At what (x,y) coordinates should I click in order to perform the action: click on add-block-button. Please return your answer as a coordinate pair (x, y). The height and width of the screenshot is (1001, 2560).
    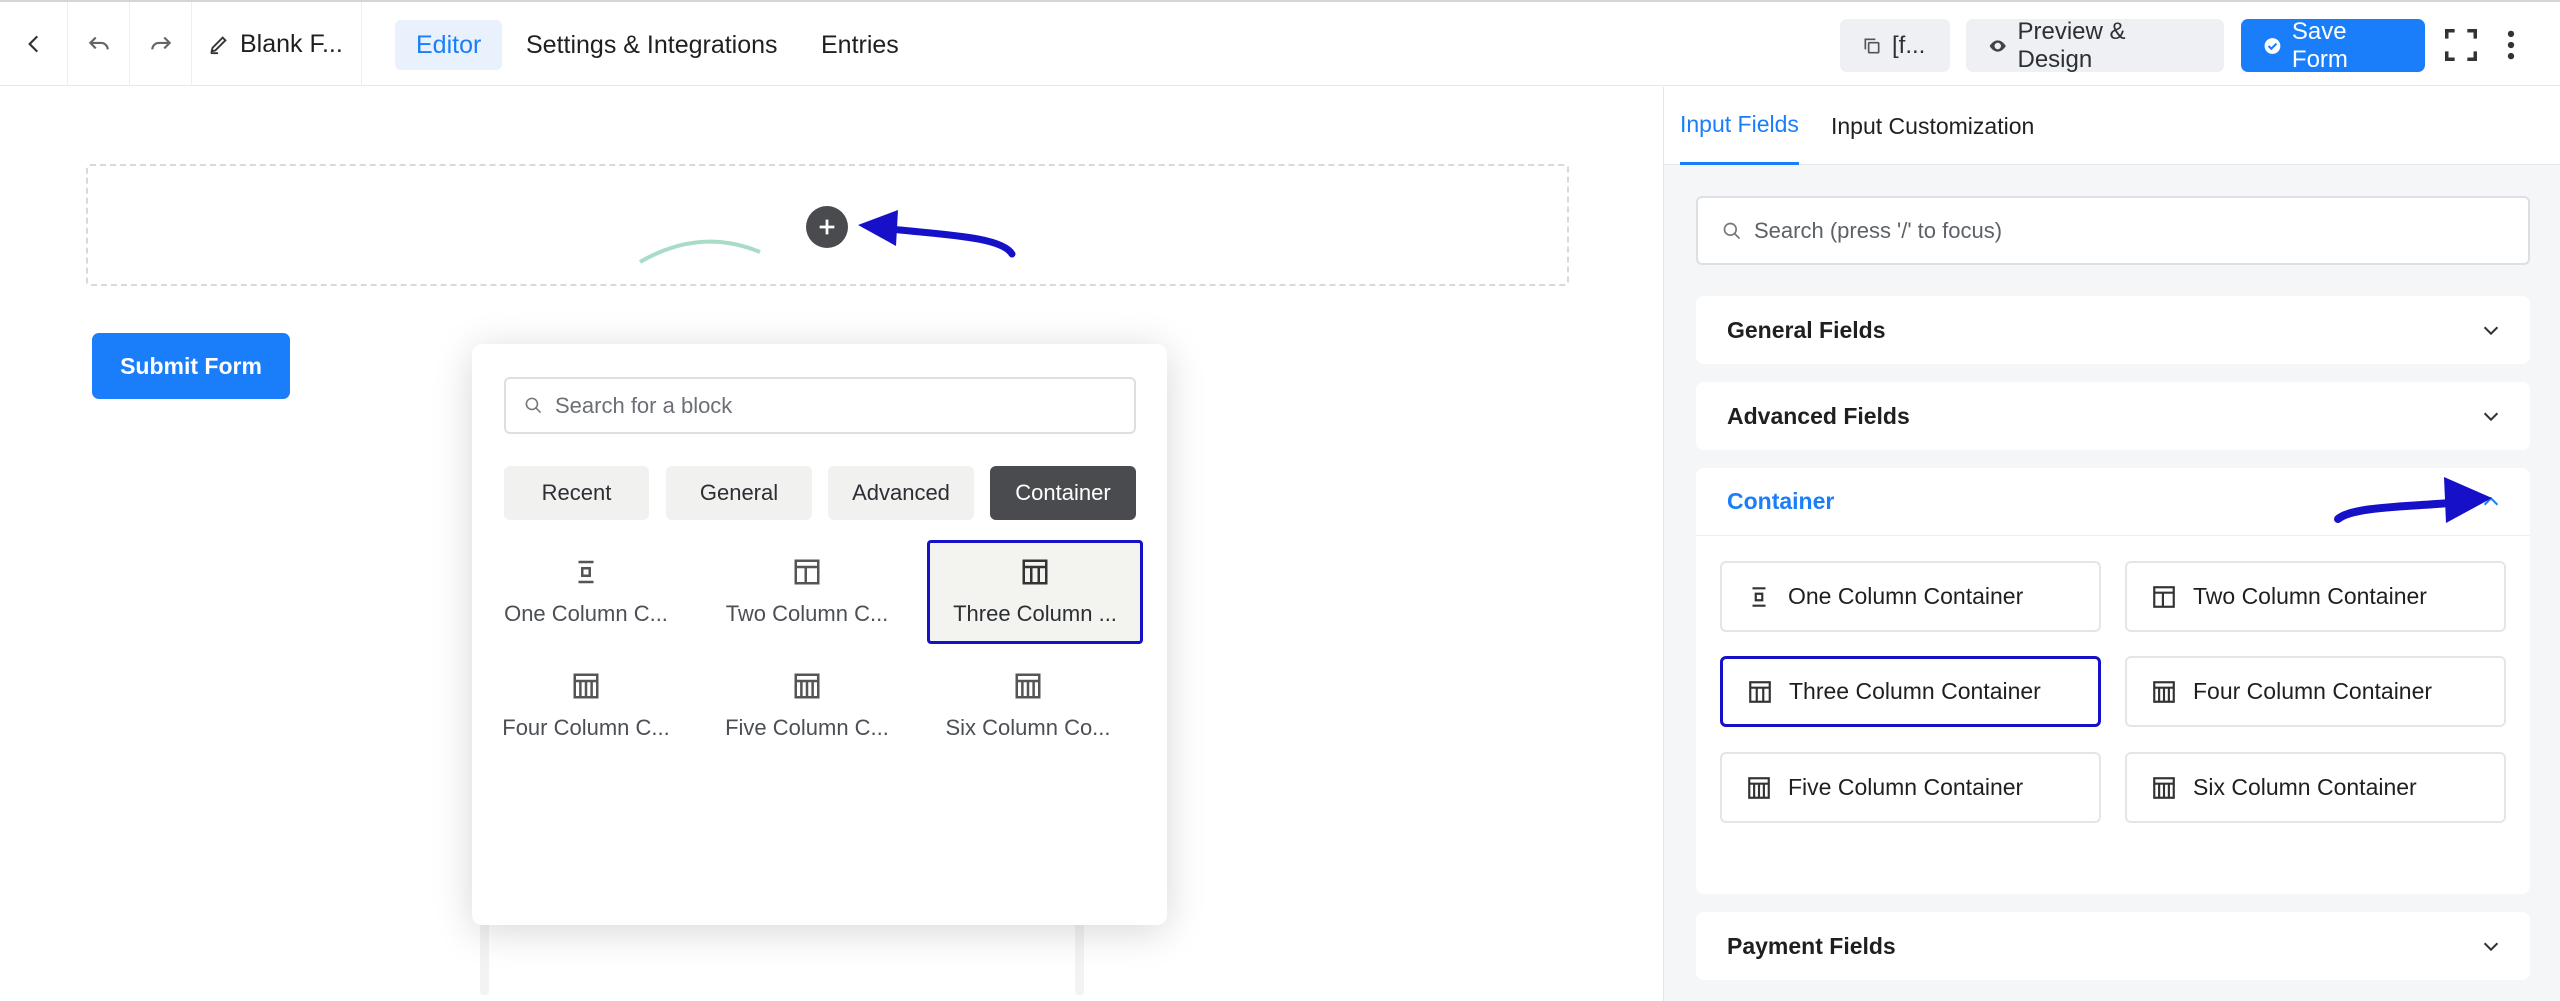
    Looking at the image, I should click on (827, 227).